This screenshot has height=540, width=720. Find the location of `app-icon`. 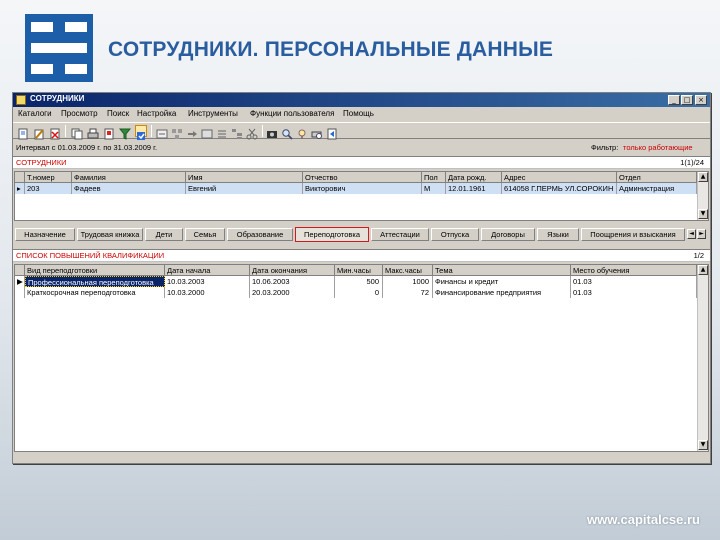

app-icon is located at coordinates (21, 100).